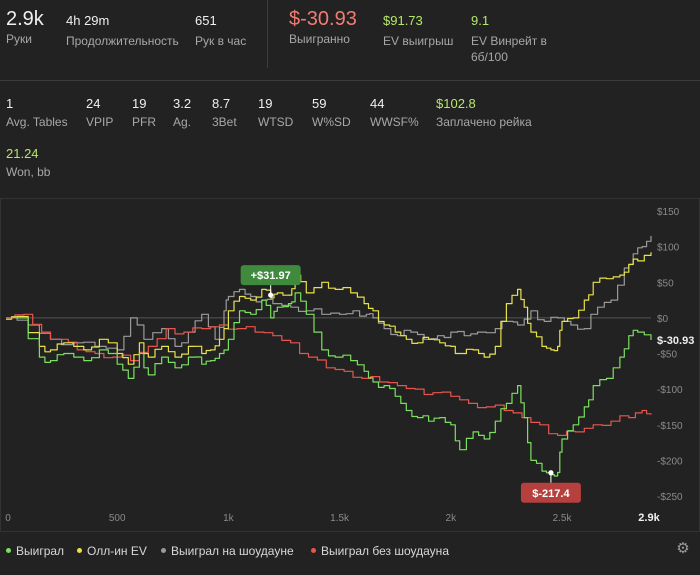 The width and height of the screenshot is (700, 575). What do you see at coordinates (99, 113) in the screenshot?
I see `stat-vpip: 24 VPIP` at bounding box center [99, 113].